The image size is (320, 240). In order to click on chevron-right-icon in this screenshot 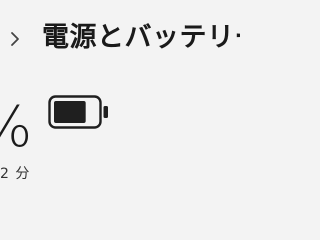, I will do `click(16, 39)`.